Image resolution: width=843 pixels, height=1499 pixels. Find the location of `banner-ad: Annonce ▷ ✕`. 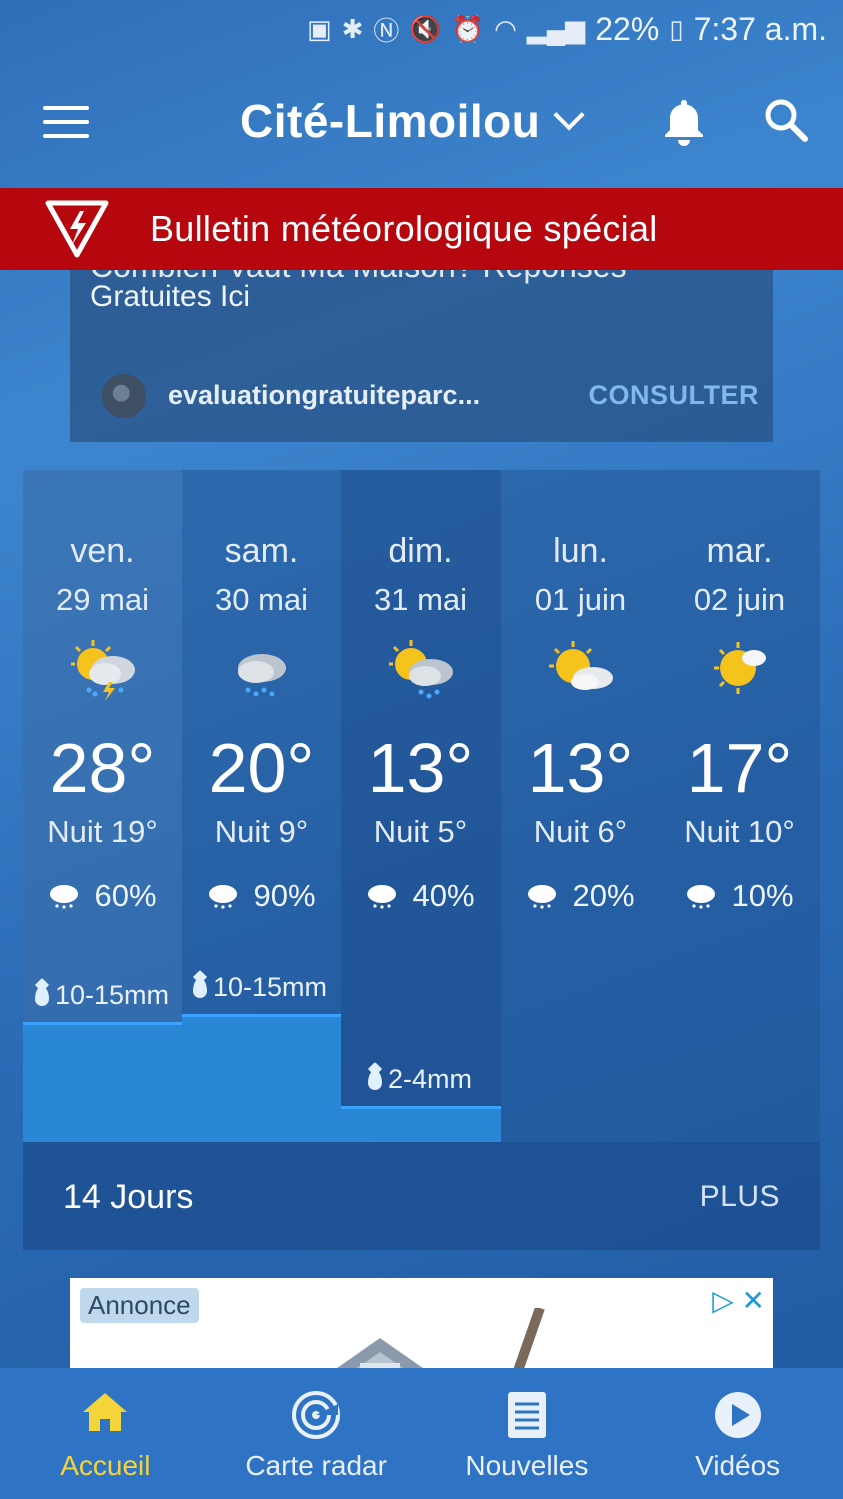

banner-ad: Annonce ▷ ✕ is located at coordinates (421, 1324).